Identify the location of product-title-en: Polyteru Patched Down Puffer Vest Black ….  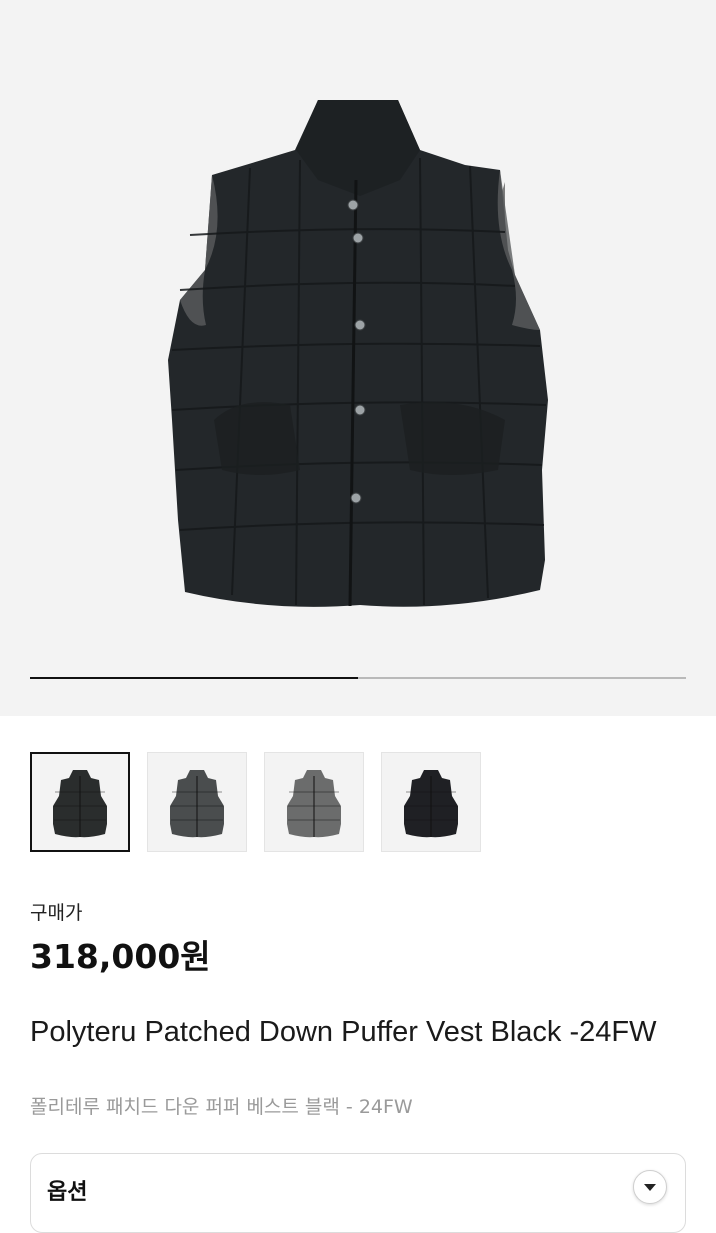
(343, 1032).